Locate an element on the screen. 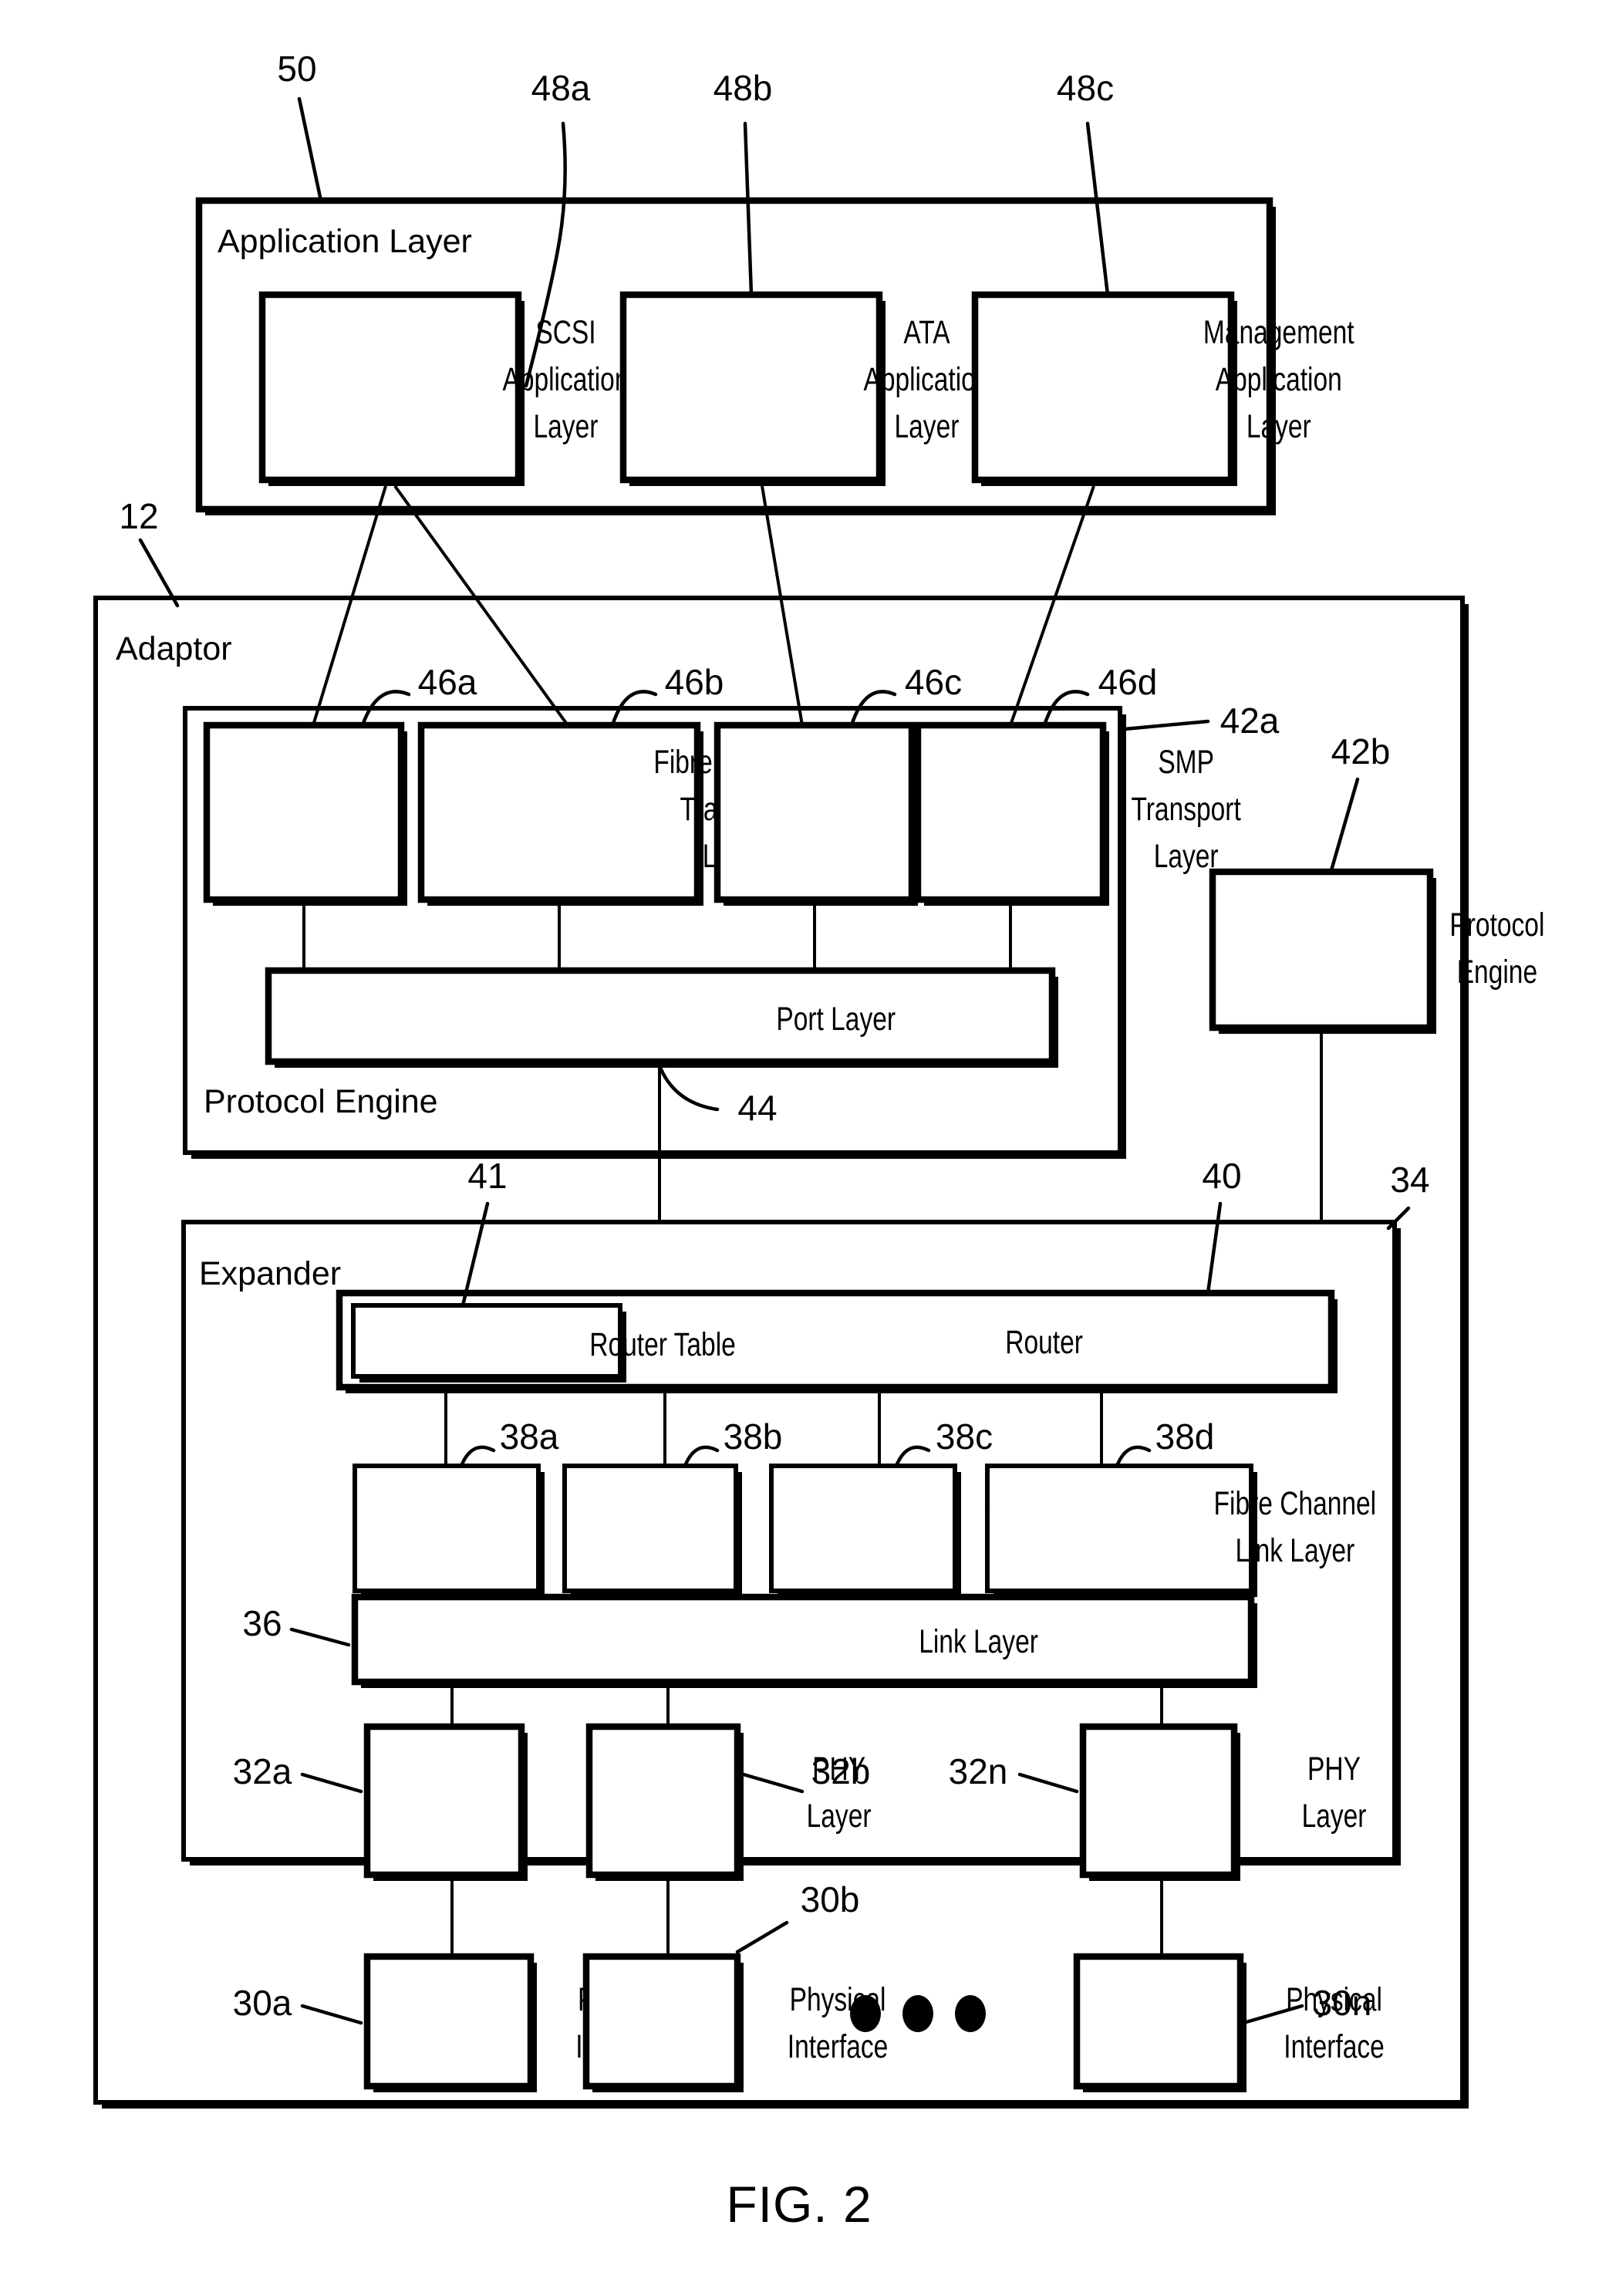  phy-layer-n-box is located at coordinates (1159, 1802).